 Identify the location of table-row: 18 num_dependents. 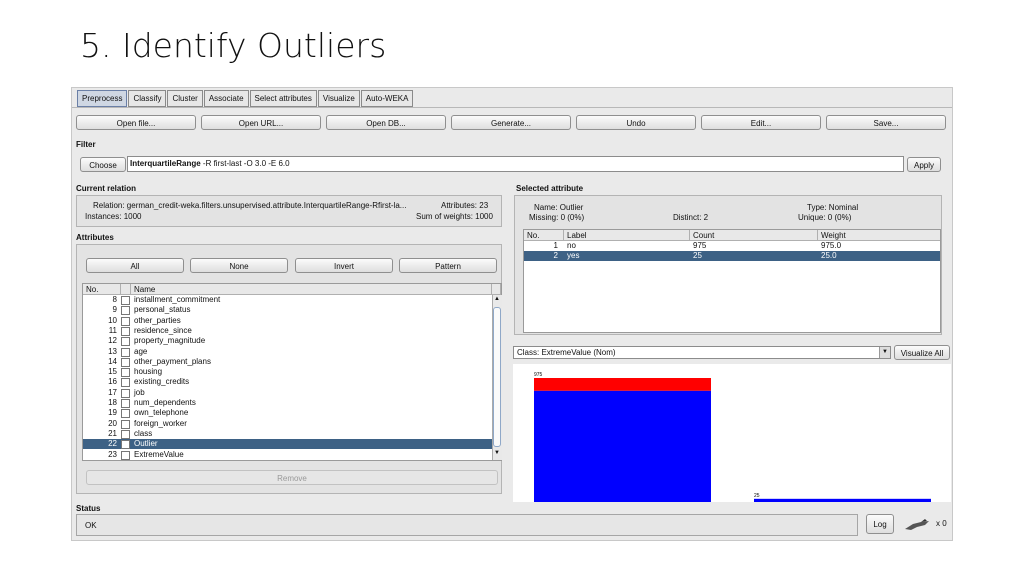
(287, 403).